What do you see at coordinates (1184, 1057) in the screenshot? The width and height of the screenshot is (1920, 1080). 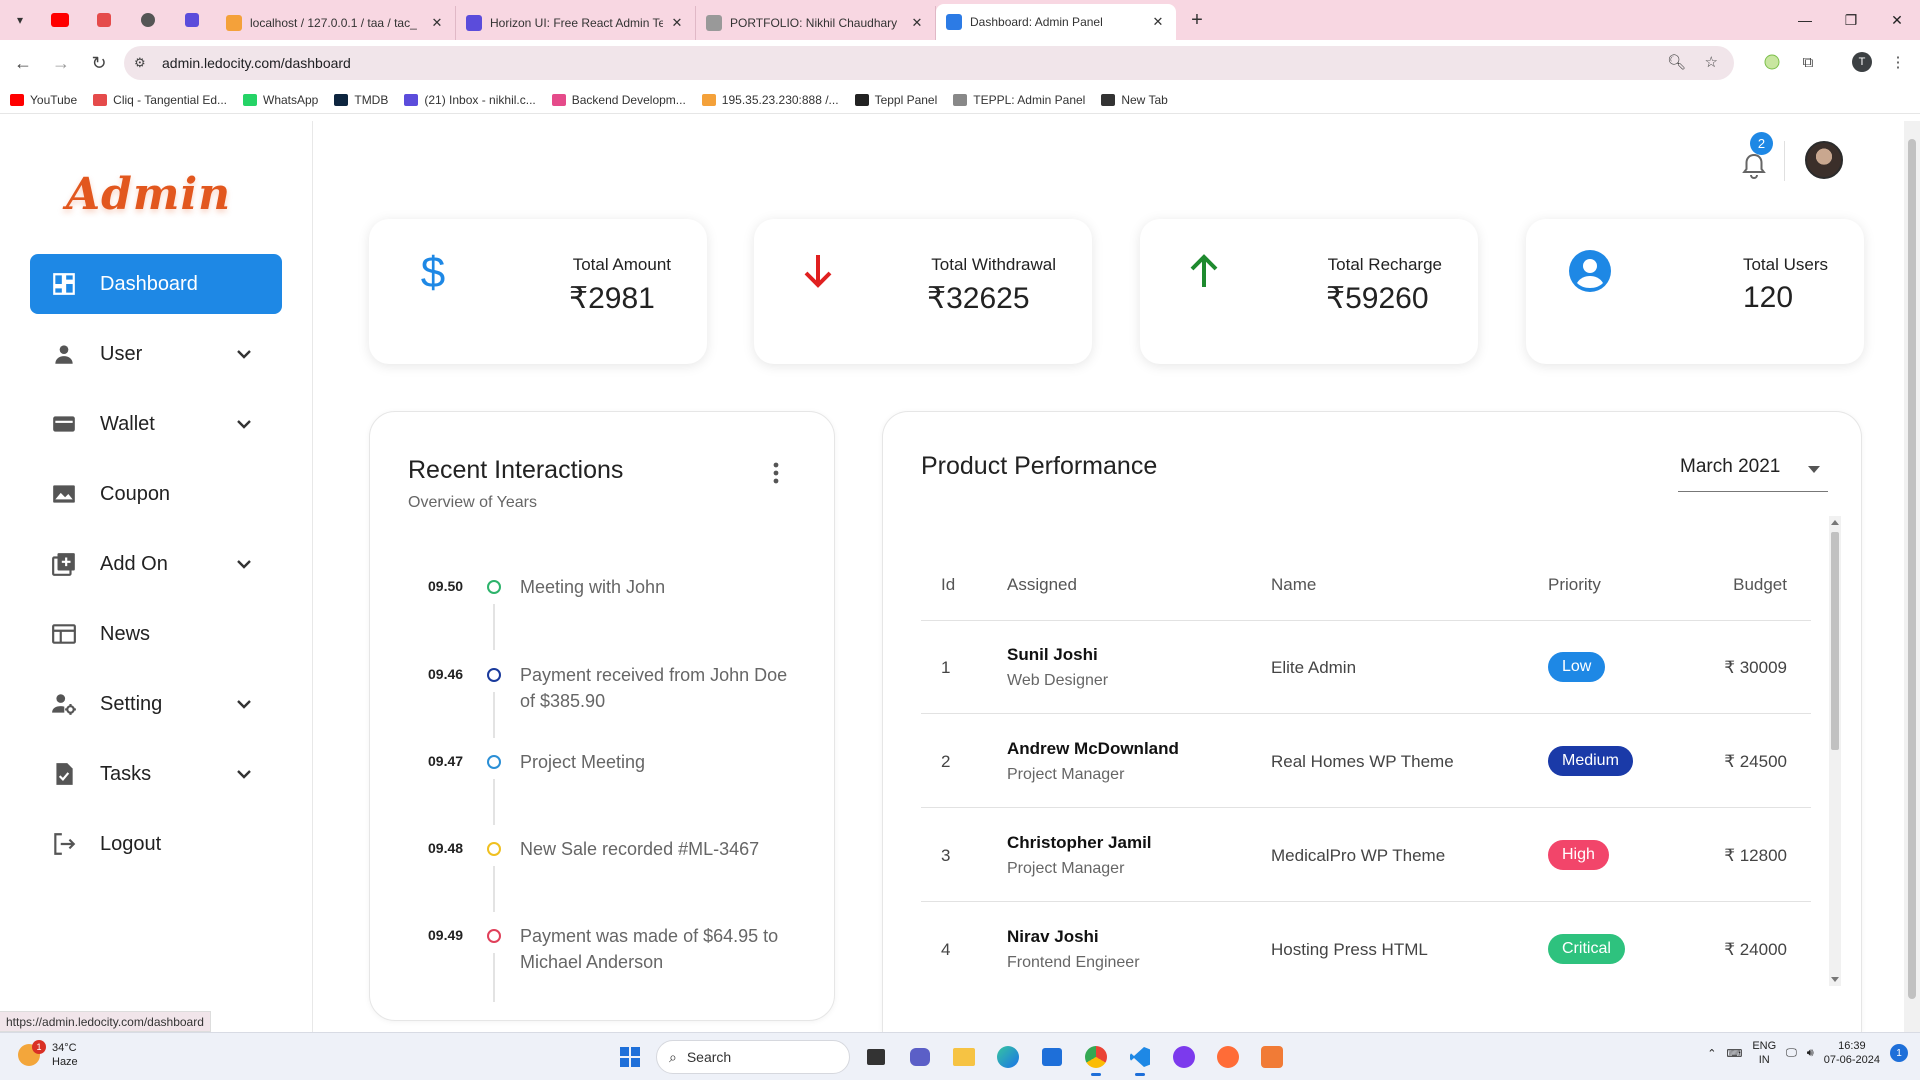 I see `github-desktop-button` at bounding box center [1184, 1057].